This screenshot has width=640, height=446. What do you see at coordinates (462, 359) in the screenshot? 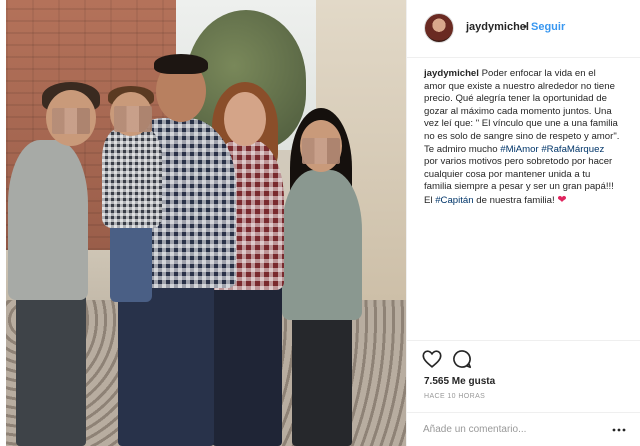
I see `speech-bubble-icon` at bounding box center [462, 359].